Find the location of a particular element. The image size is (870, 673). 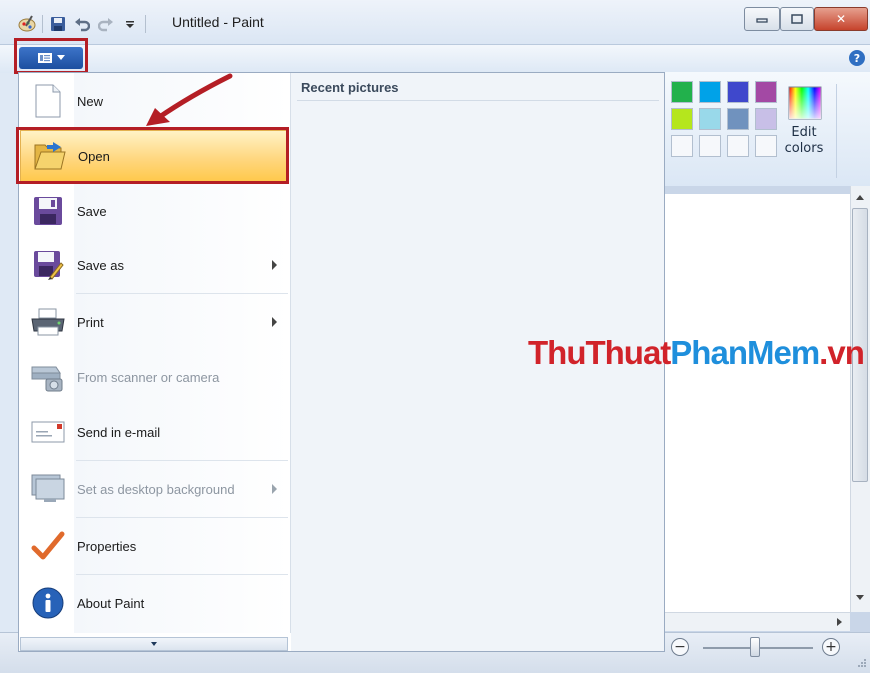

undo-icon is located at coordinates (82, 24).